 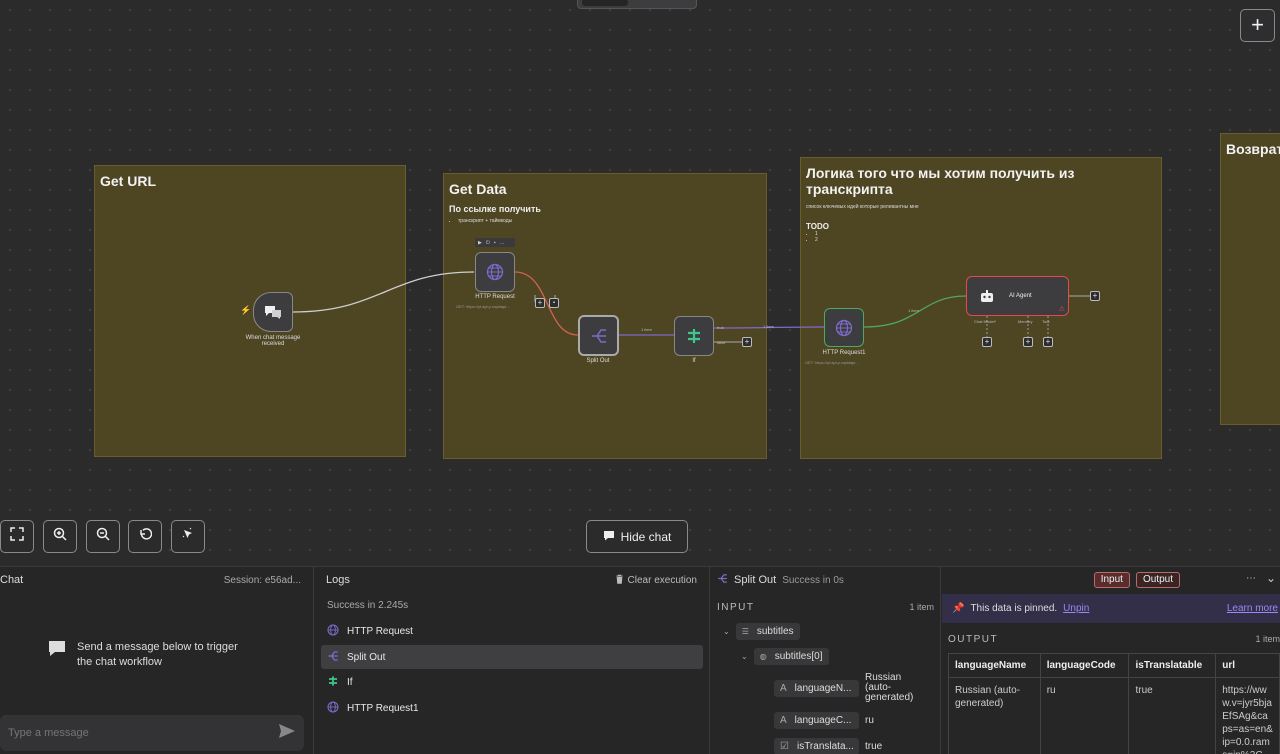 I want to click on agent-port-label: Tool, so click(x=1046, y=321).